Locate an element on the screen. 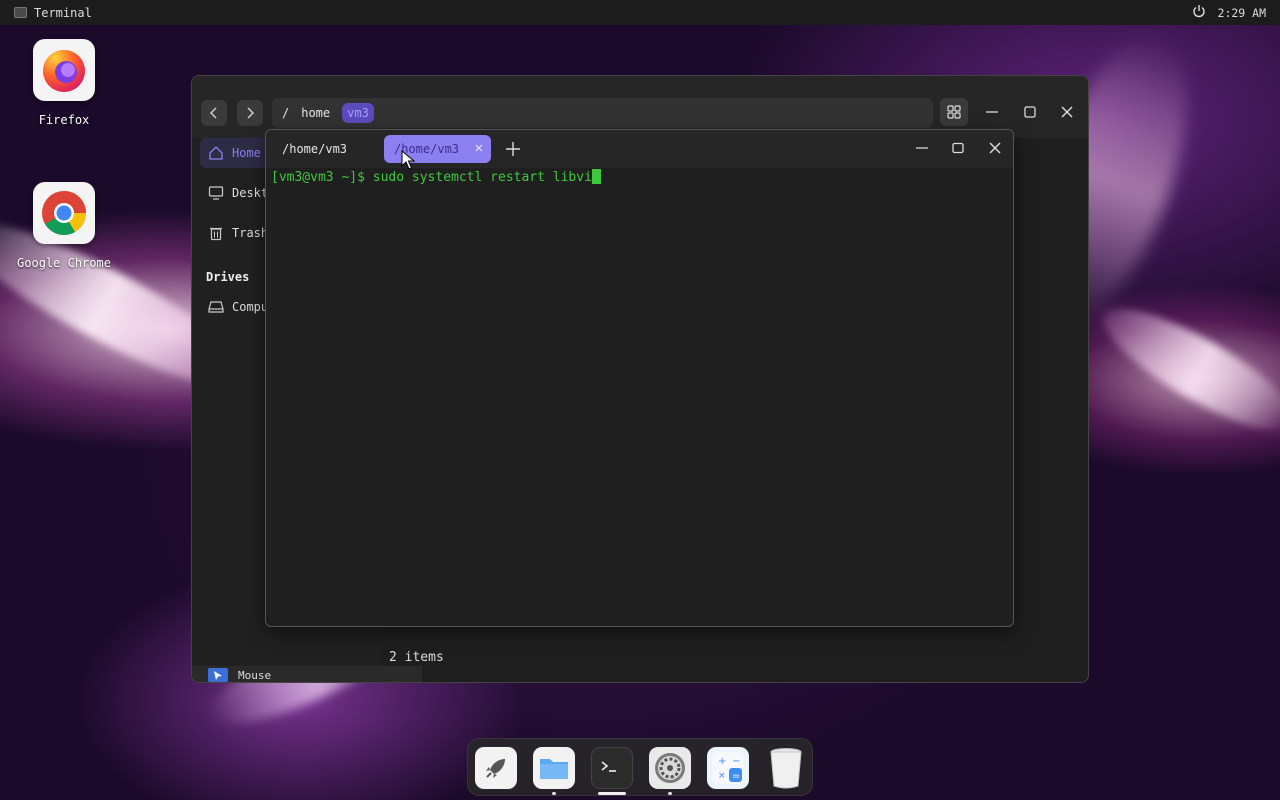 The height and width of the screenshot is (800, 1280). dock-item-launcher is located at coordinates (496, 768).